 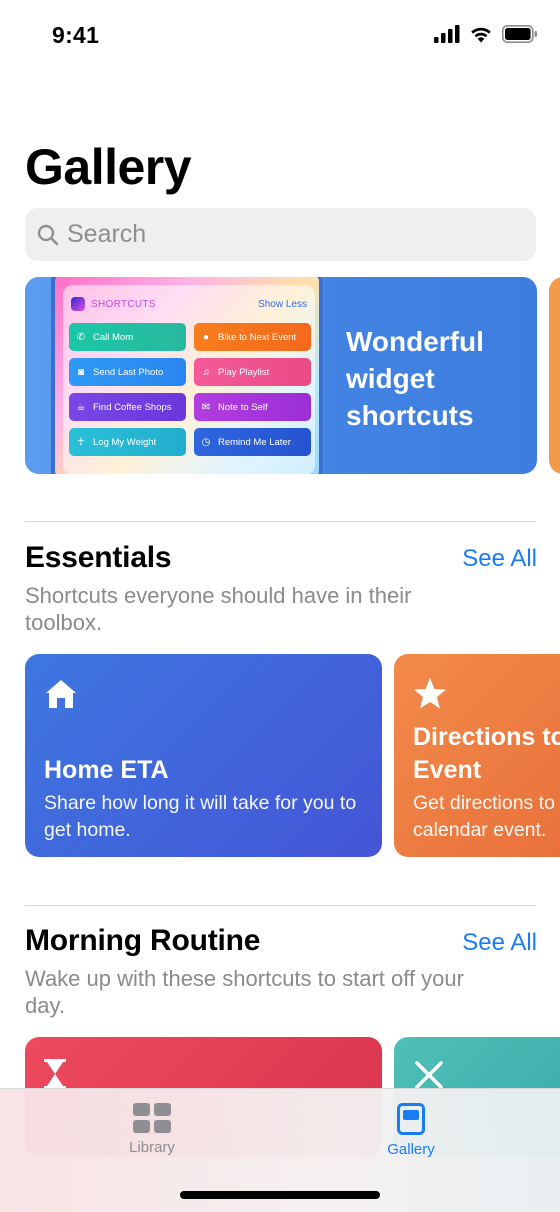 What do you see at coordinates (127, 442) in the screenshot?
I see `widget-action: ☥ Log My Weight` at bounding box center [127, 442].